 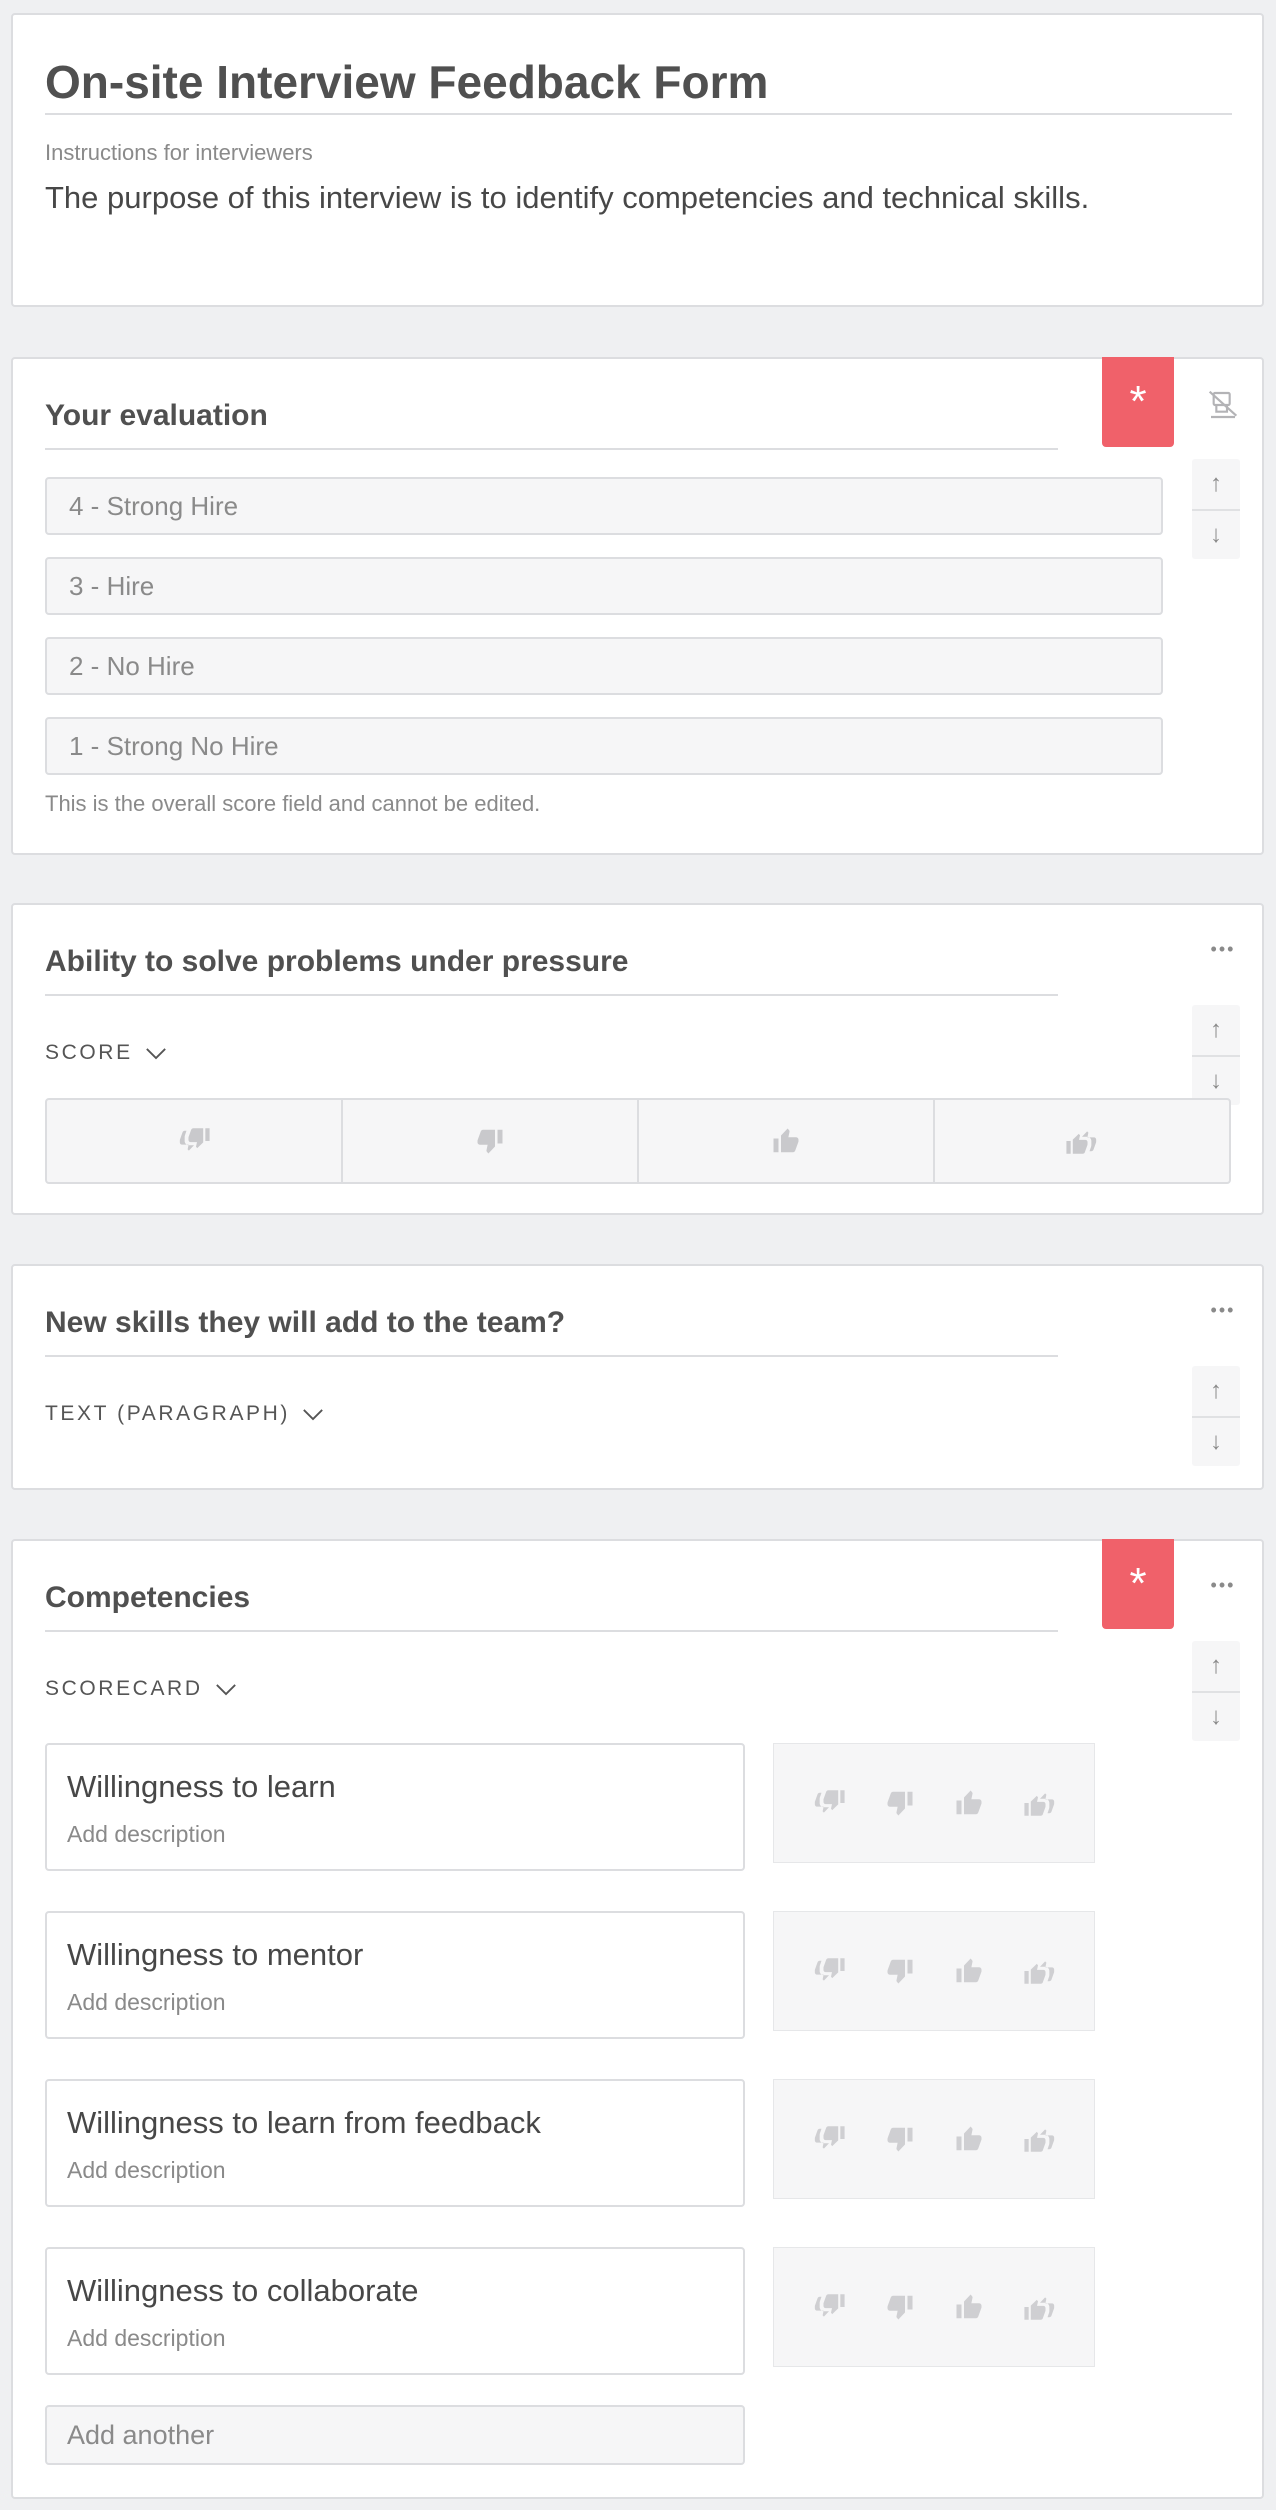 I want to click on title-divider, so click(x=638, y=114).